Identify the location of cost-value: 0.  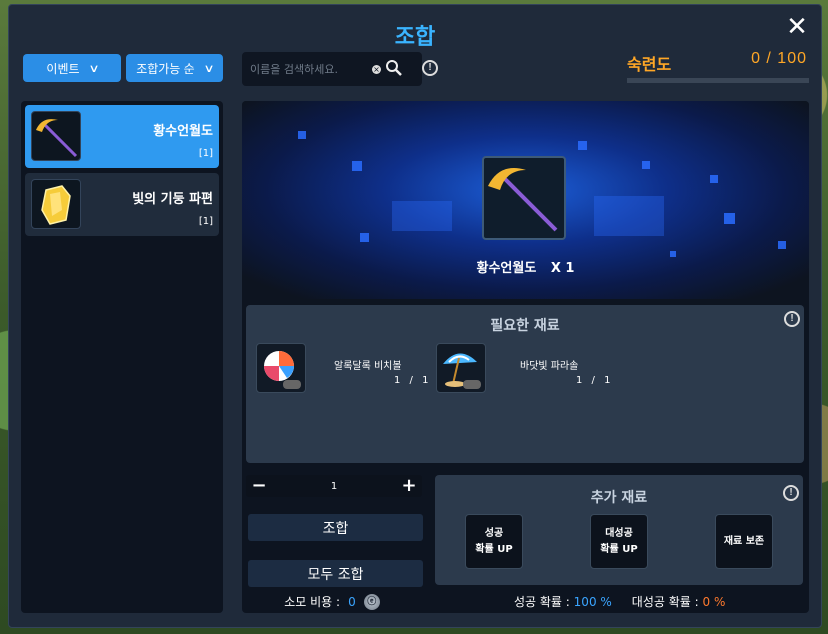
(352, 601).